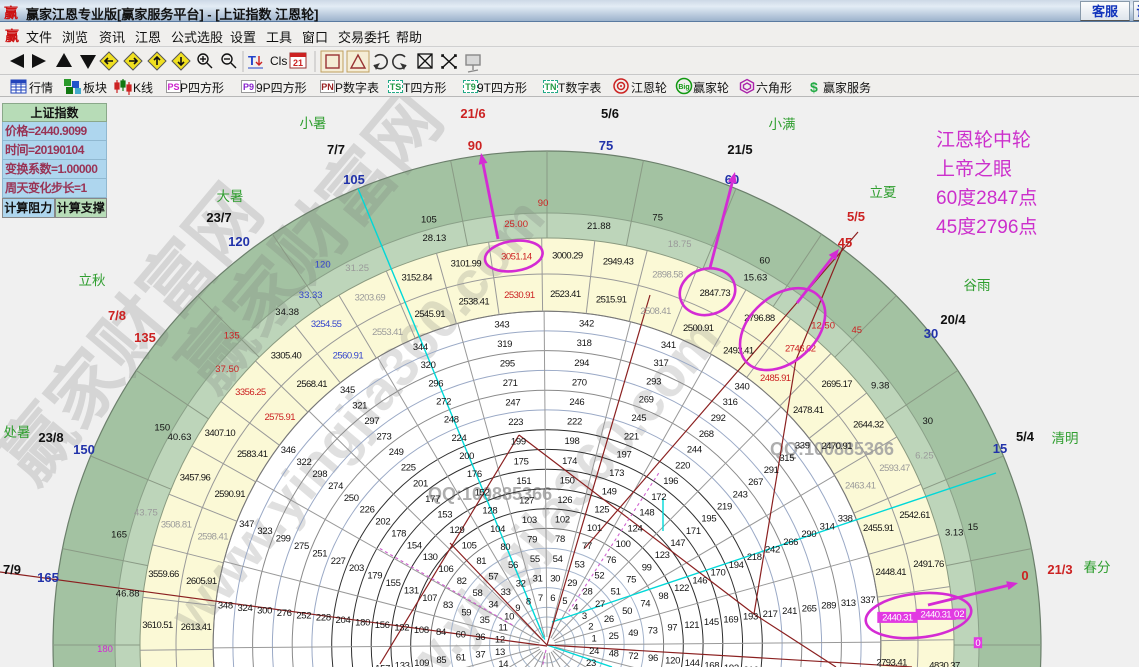 Image resolution: width=1139 pixels, height=667 pixels. Describe the element at coordinates (837, 384) in the screenshot. I see `svg-text: 2695.17` at that location.